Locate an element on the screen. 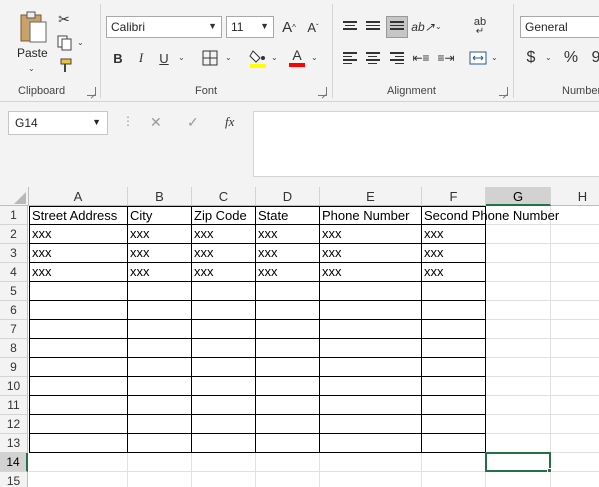 The height and width of the screenshot is (487, 599). cell-d9 is located at coordinates (288, 367).